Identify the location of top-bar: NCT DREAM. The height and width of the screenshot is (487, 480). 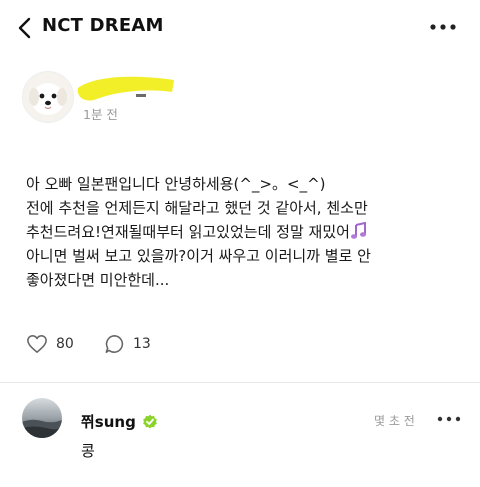
(240, 29).